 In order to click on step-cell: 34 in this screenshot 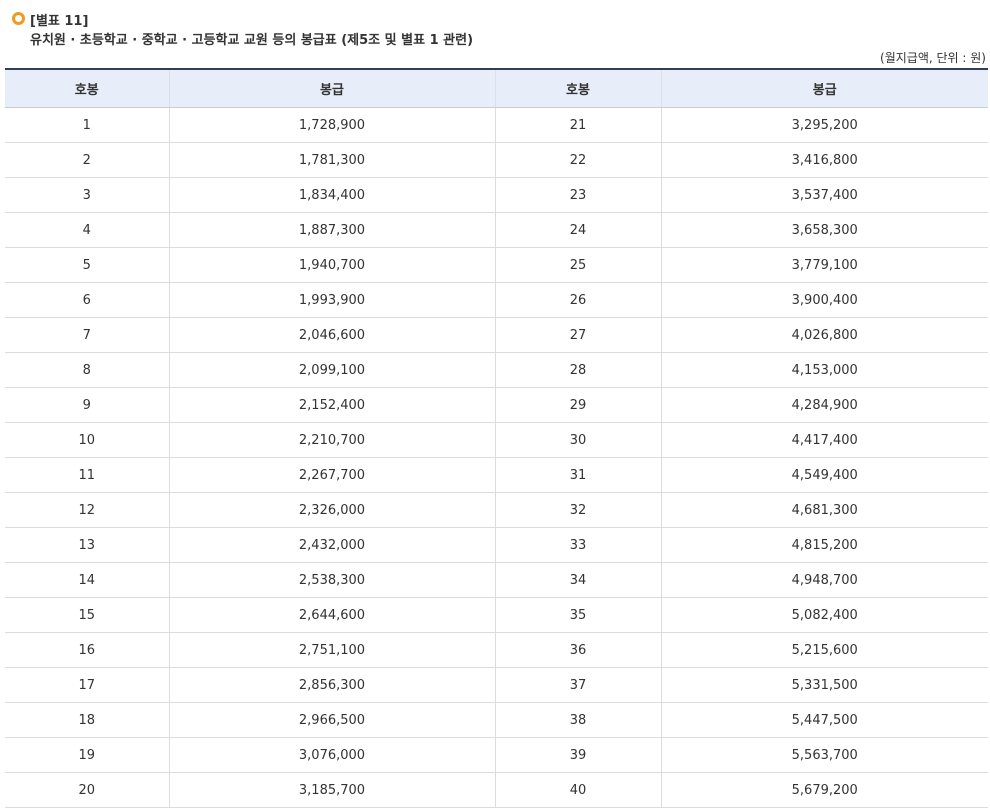, I will do `click(577, 580)`.